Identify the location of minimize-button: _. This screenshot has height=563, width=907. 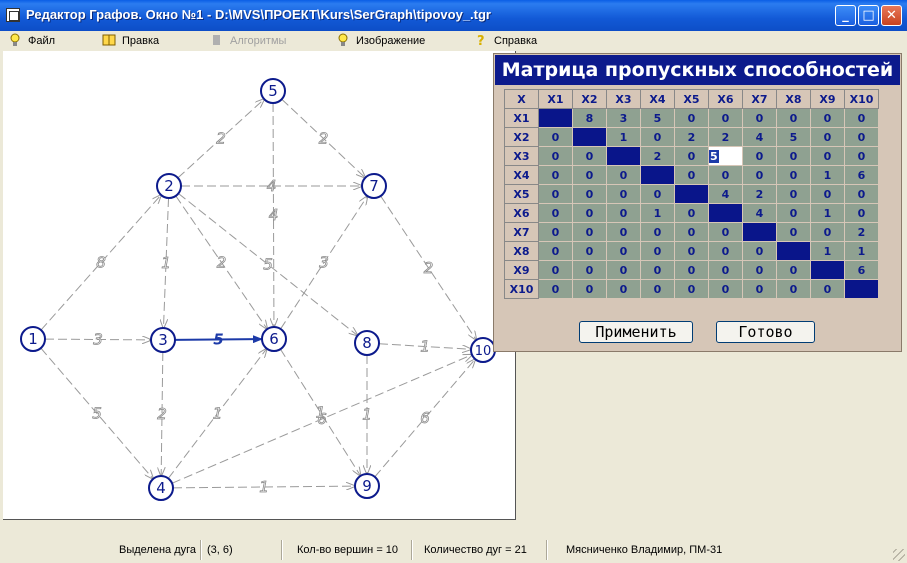
(845, 15).